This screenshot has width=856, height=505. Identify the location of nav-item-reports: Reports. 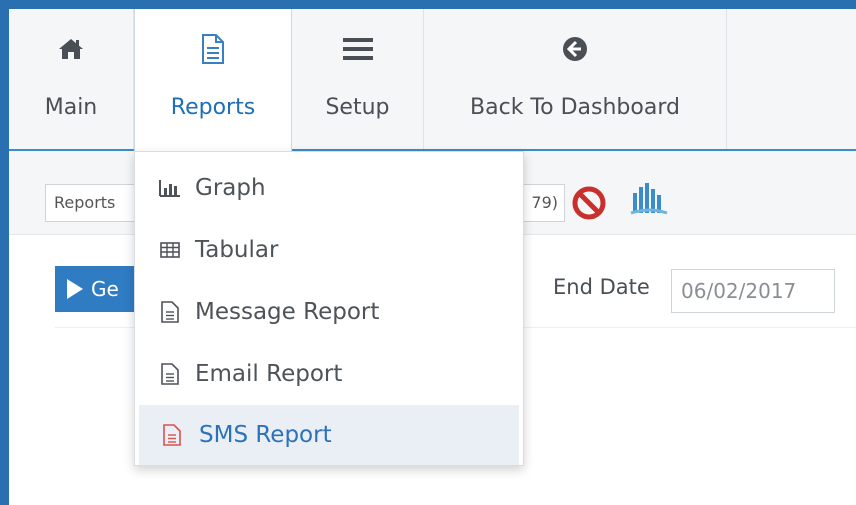
(213, 80).